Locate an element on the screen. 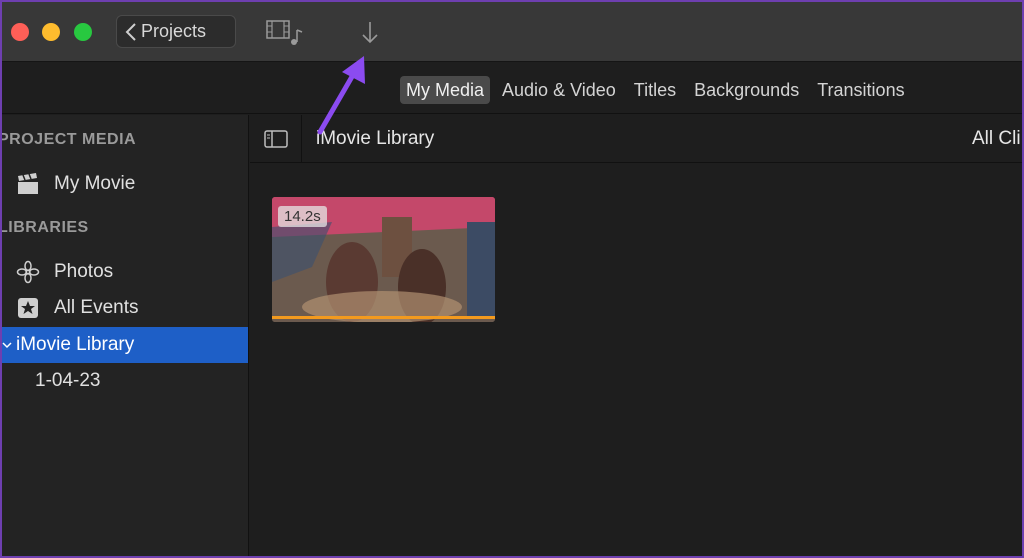 Image resolution: width=1024 pixels, height=558 pixels. clip-duration-badge: 14.2s is located at coordinates (302, 216).